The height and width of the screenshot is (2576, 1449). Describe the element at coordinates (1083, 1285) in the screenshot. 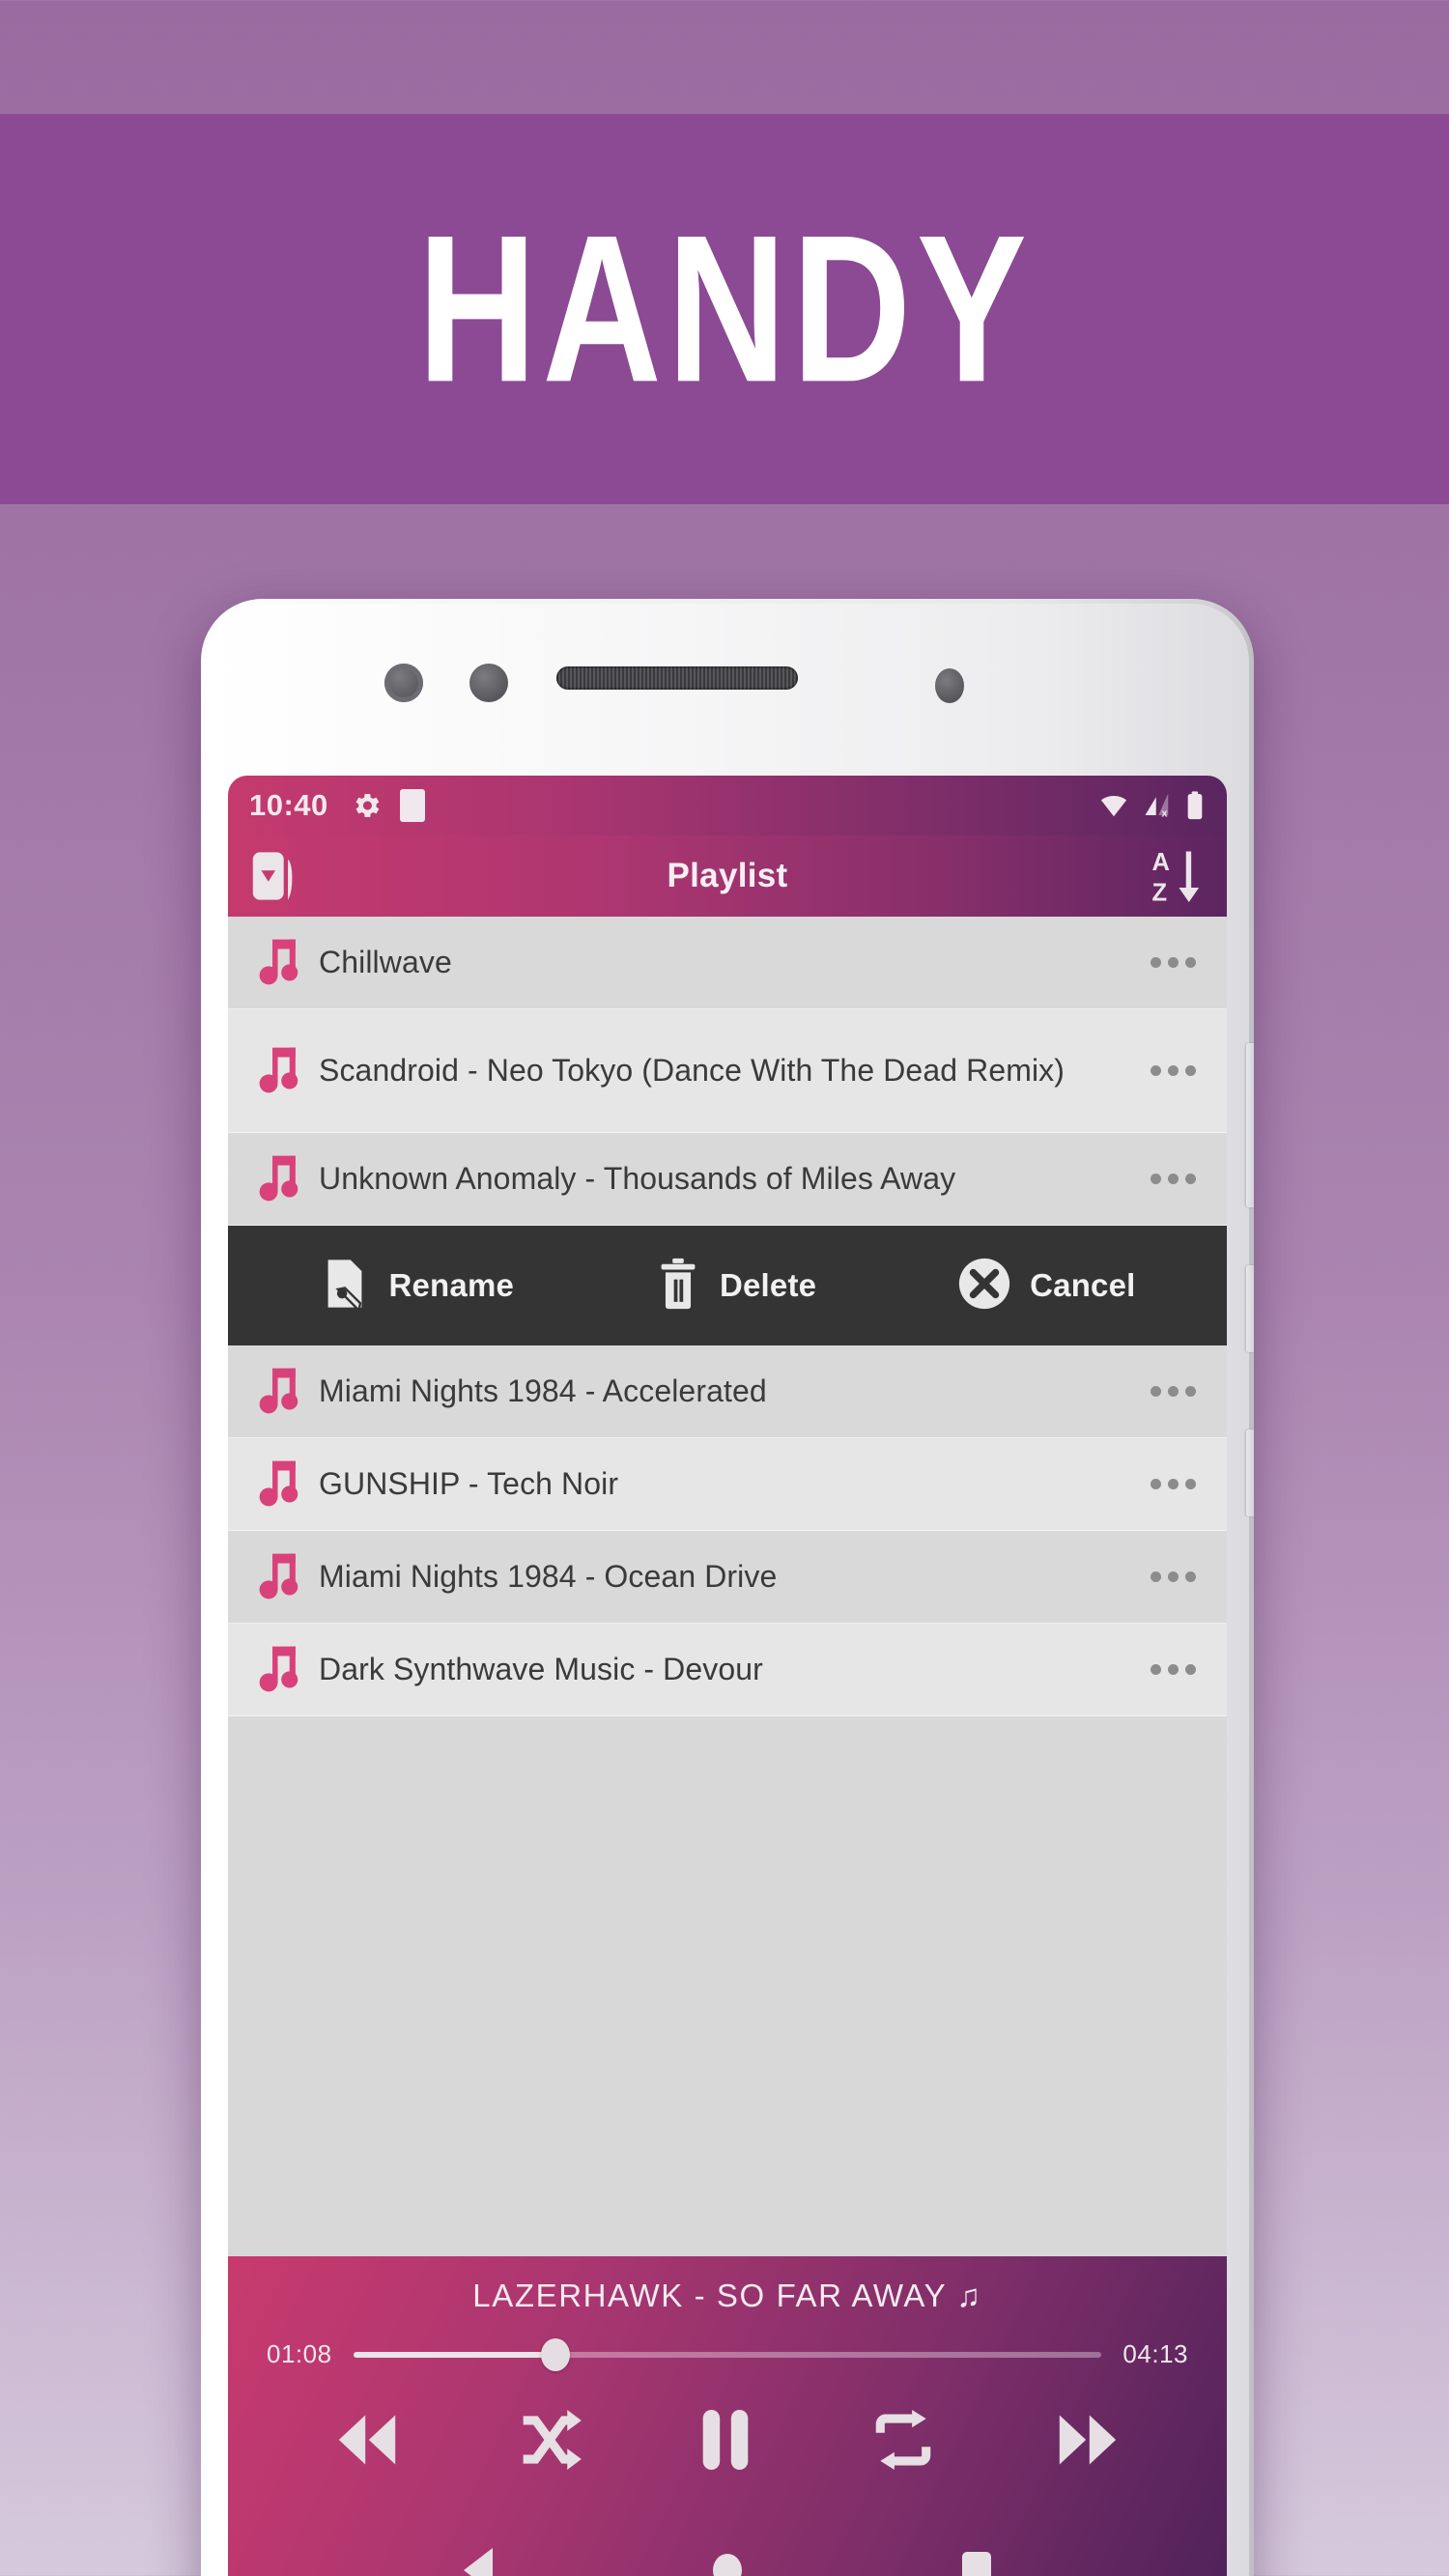

I see `cancel-label: Cancel` at that location.